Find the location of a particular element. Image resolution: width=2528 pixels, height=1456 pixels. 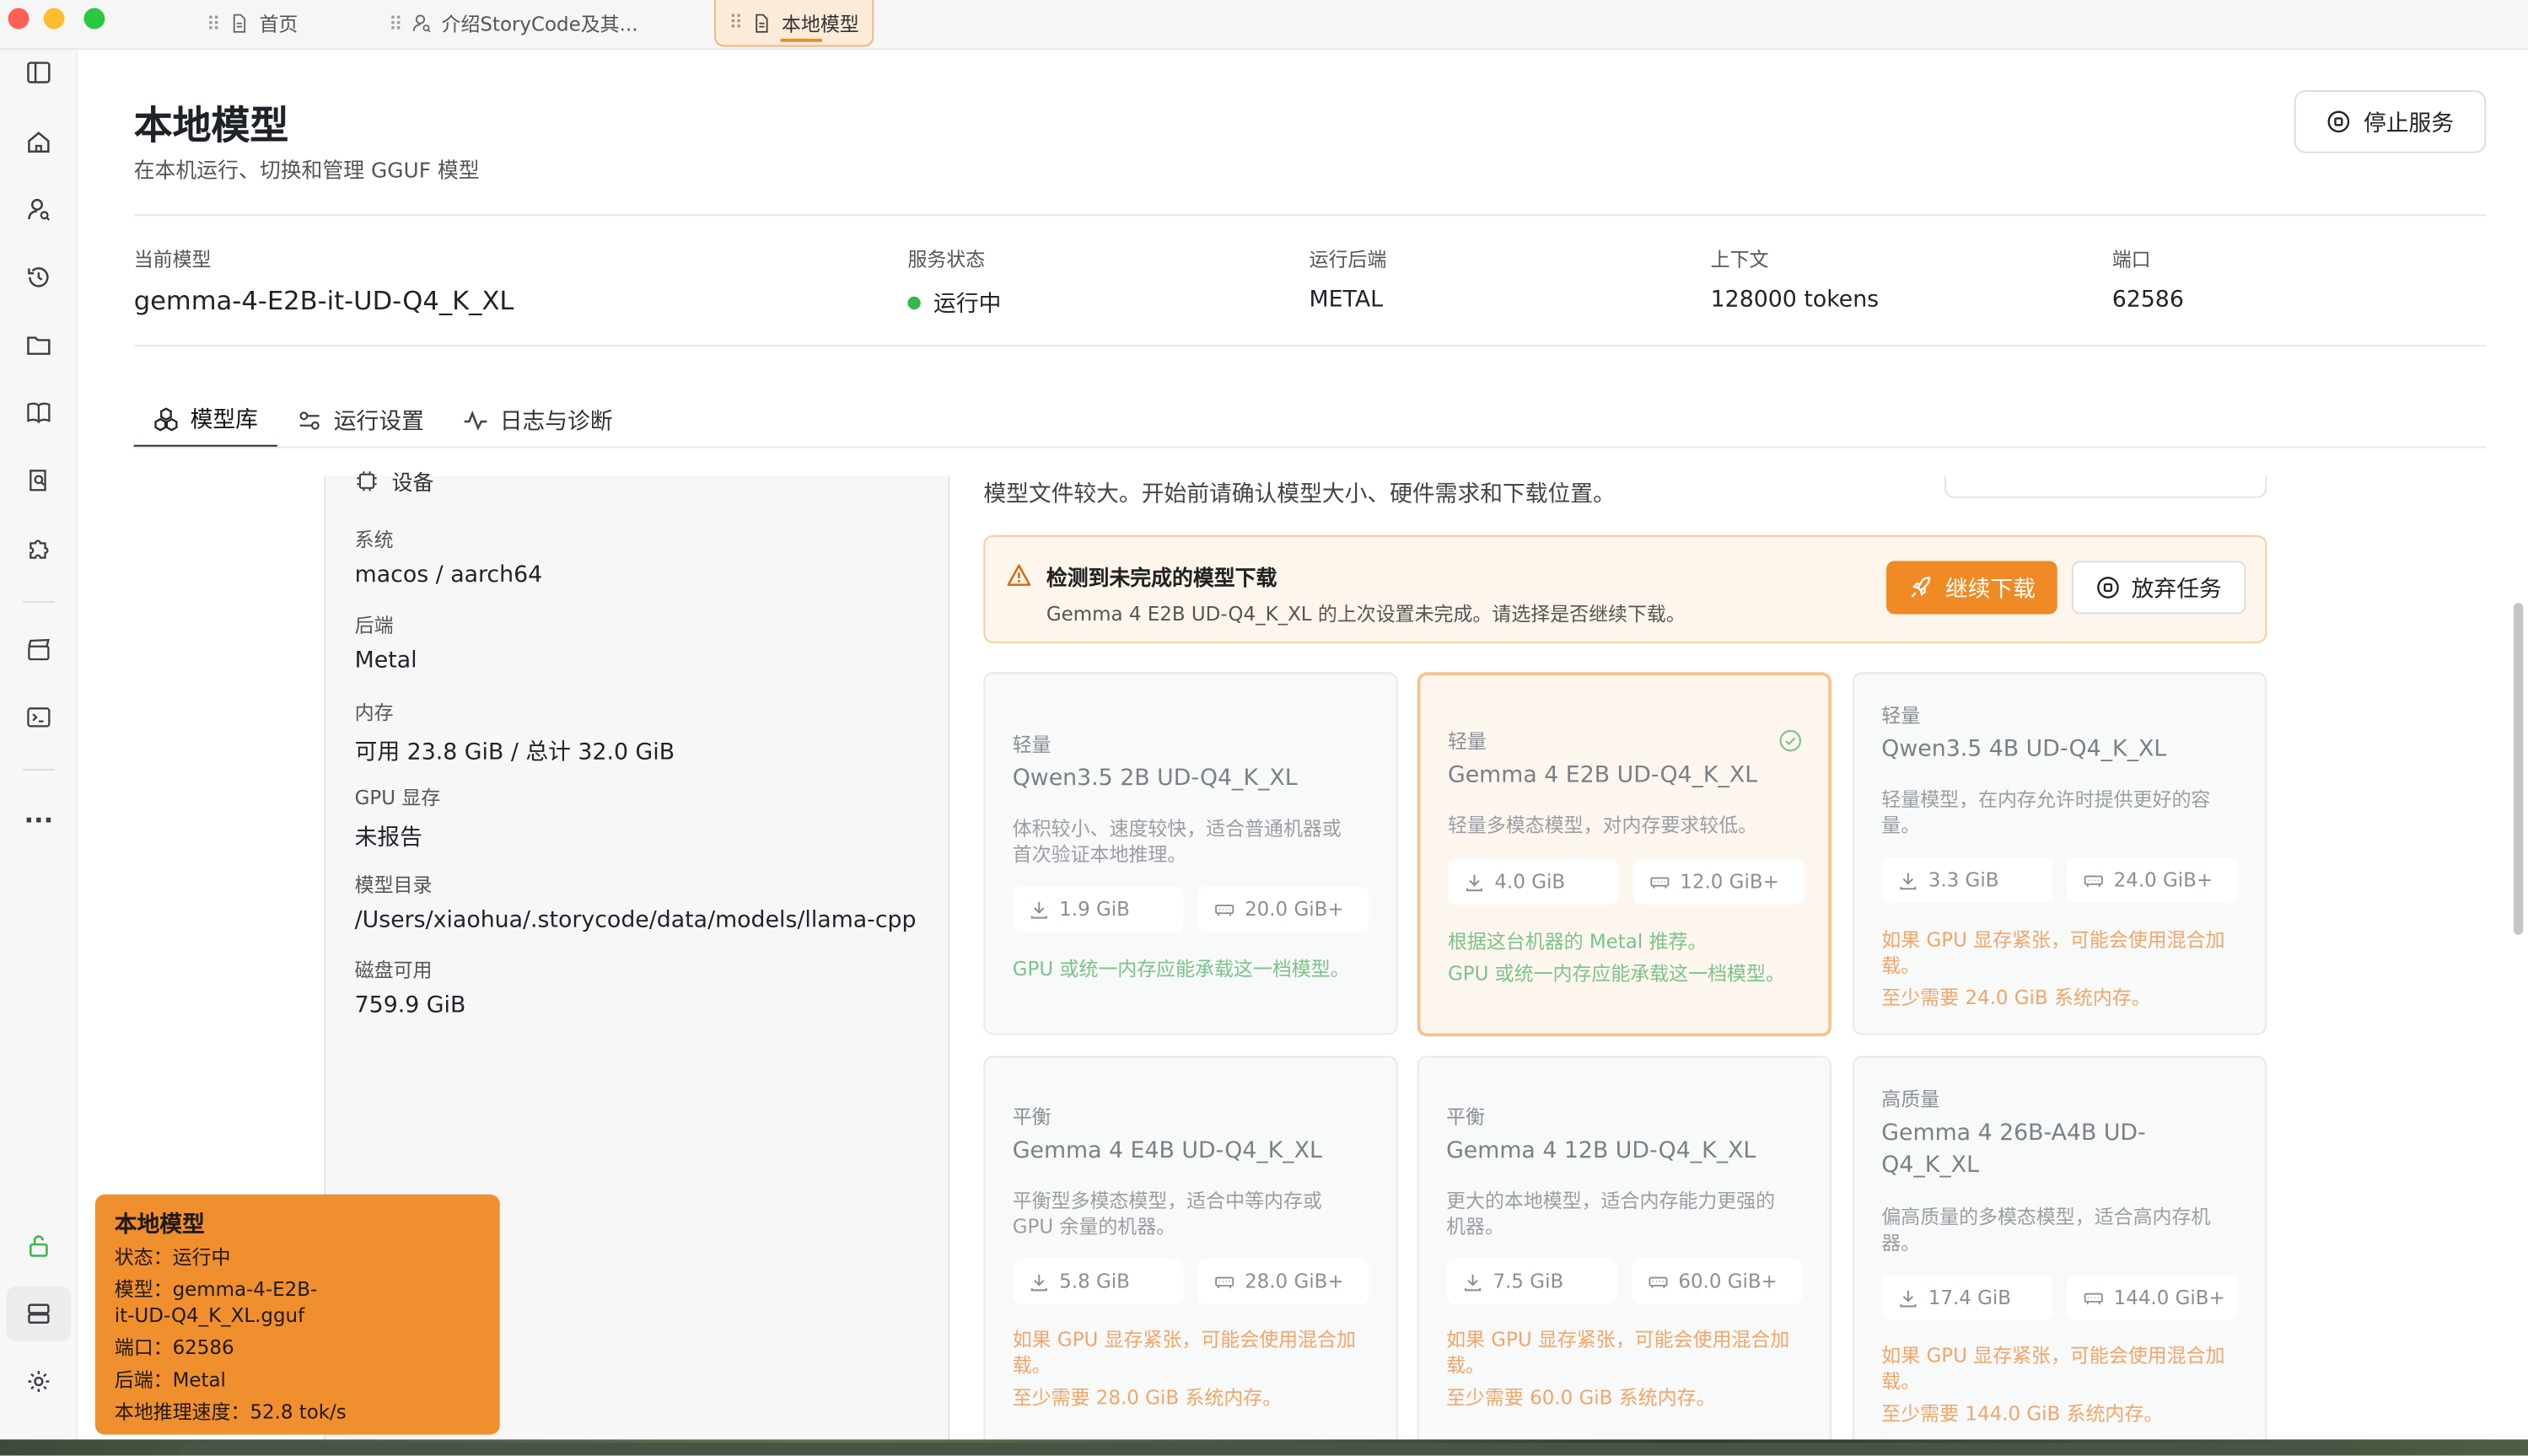

stat-current-model: 当前模型 gemma-4-E2B-it-UD-Q4_K_XL is located at coordinates (324, 280).